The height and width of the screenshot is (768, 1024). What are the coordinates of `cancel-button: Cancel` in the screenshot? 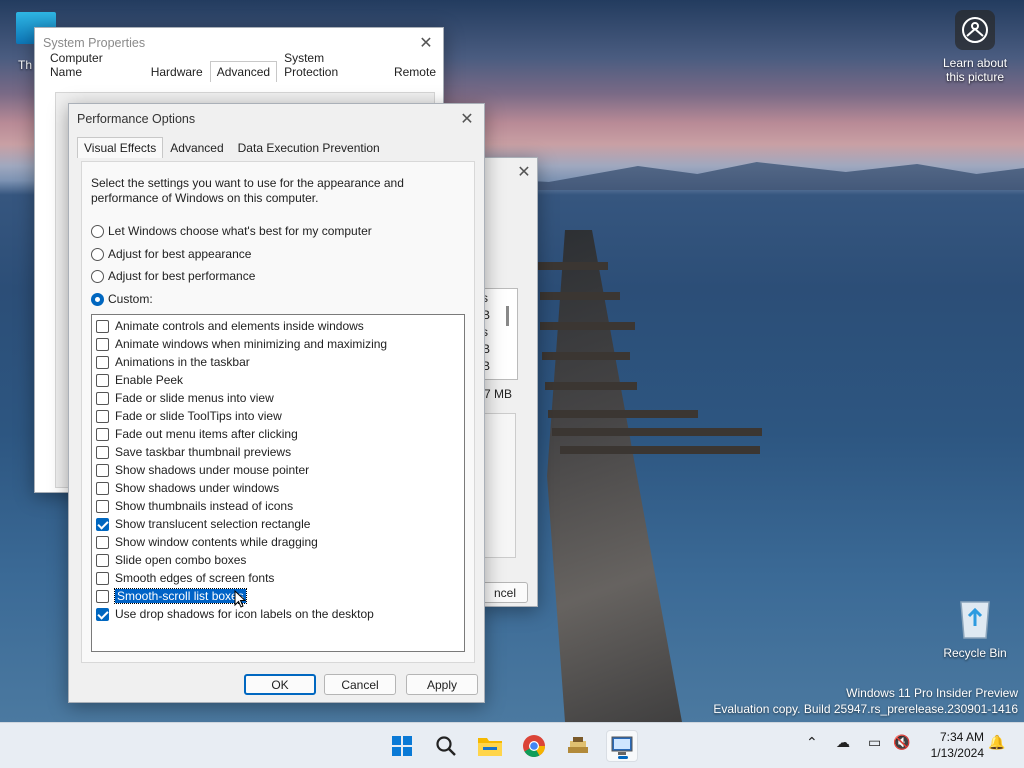 It's located at (360, 684).